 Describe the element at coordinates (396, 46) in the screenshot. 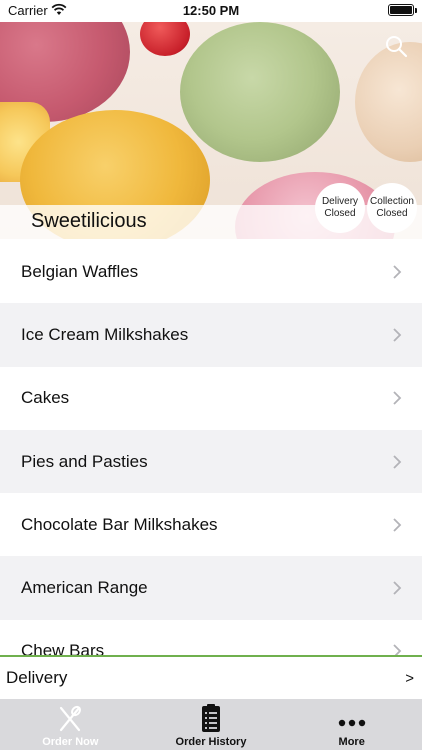

I see `search-icon` at that location.